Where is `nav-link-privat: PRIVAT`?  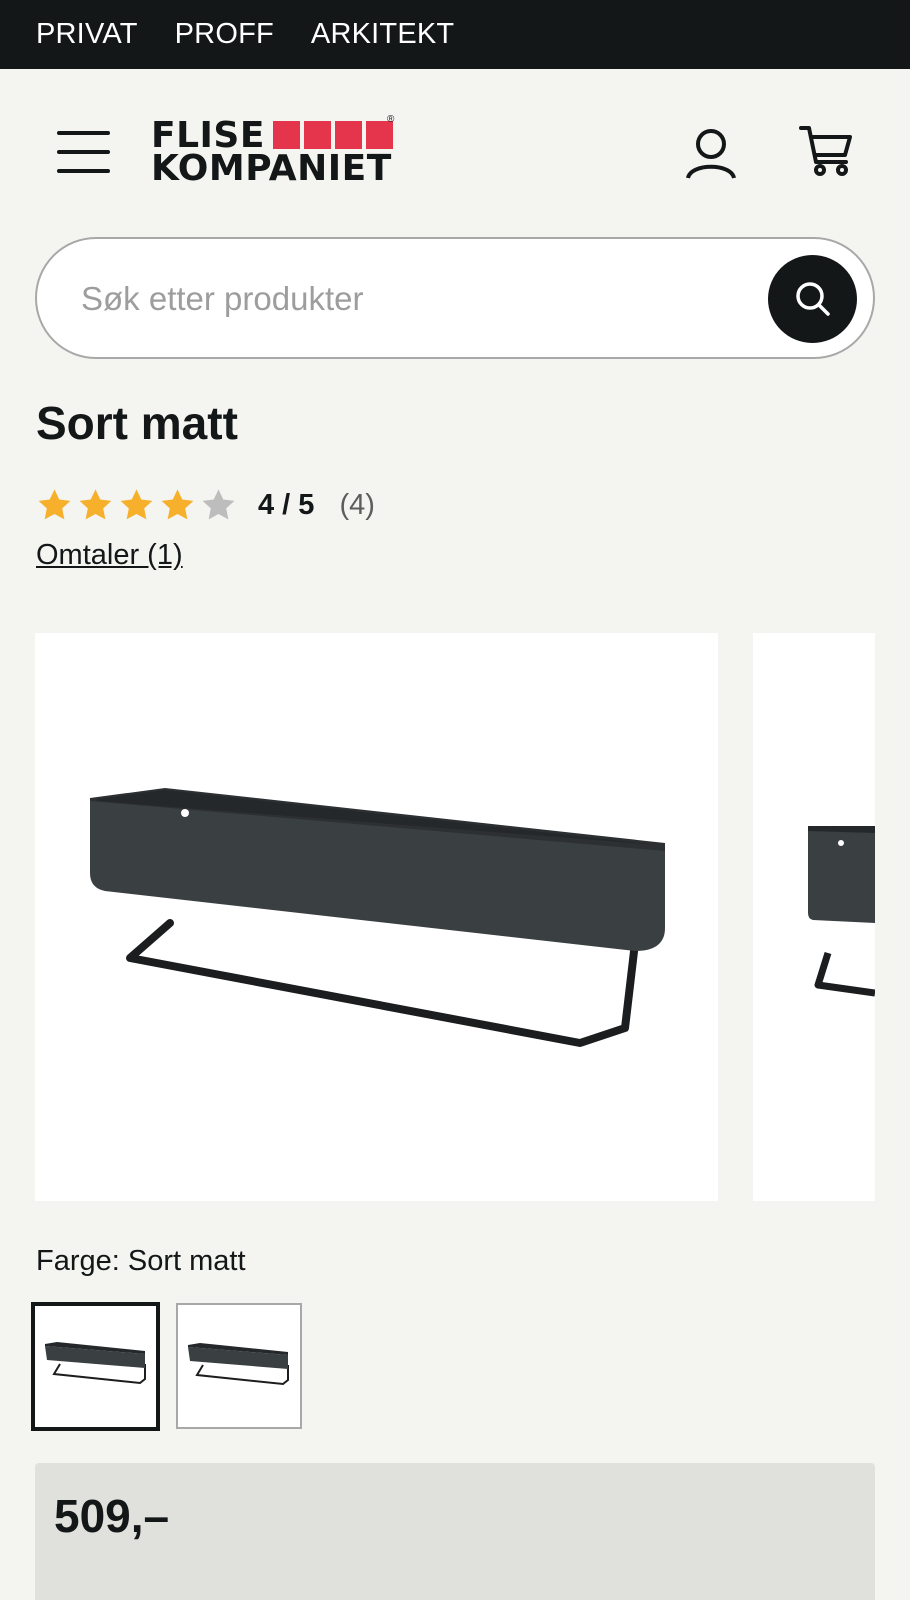
nav-link-privat: PRIVAT is located at coordinates (87, 34).